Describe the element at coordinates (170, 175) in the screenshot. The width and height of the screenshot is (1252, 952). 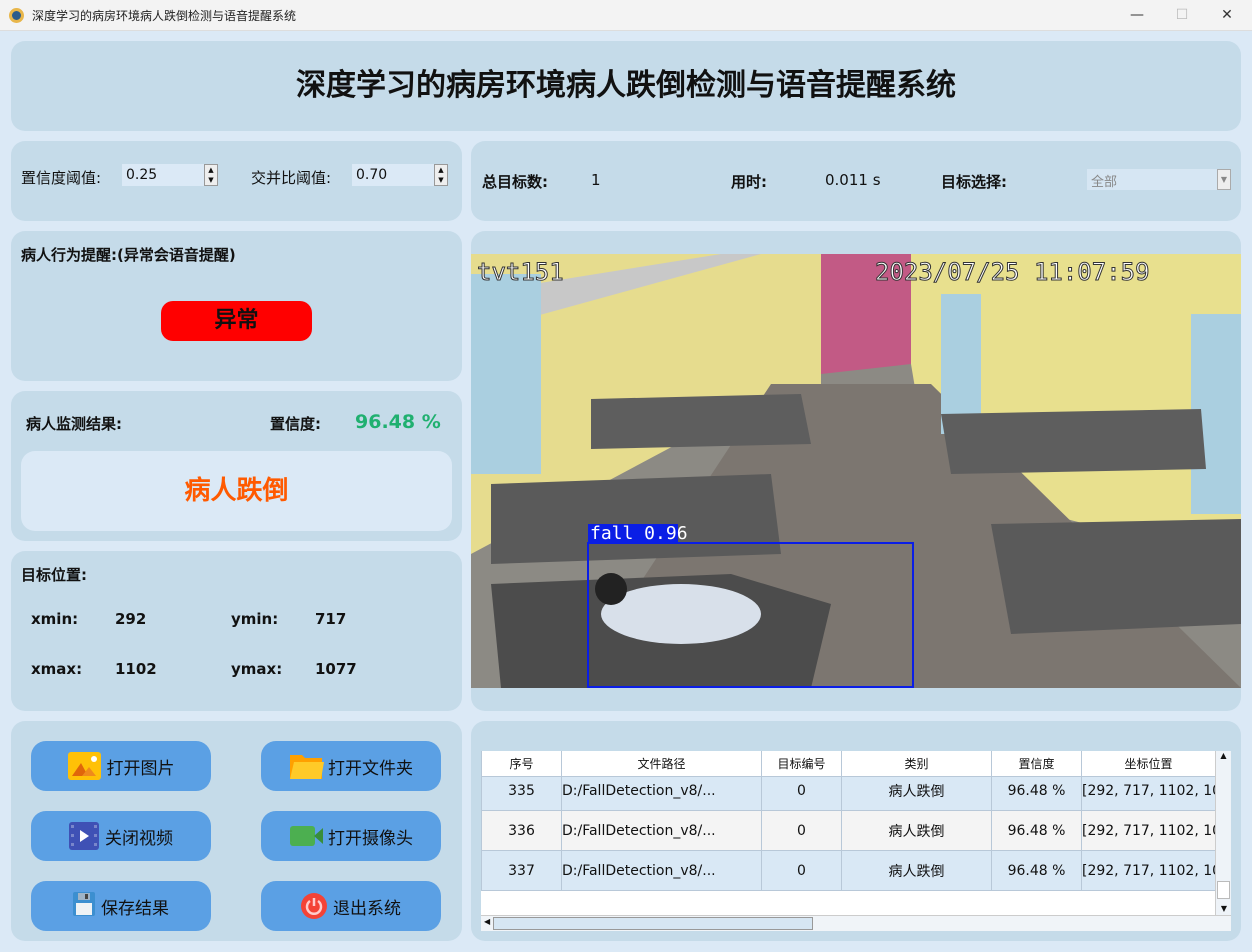
I see `conf-threshold-spinbox: 0.25 ▲ ▼` at that location.